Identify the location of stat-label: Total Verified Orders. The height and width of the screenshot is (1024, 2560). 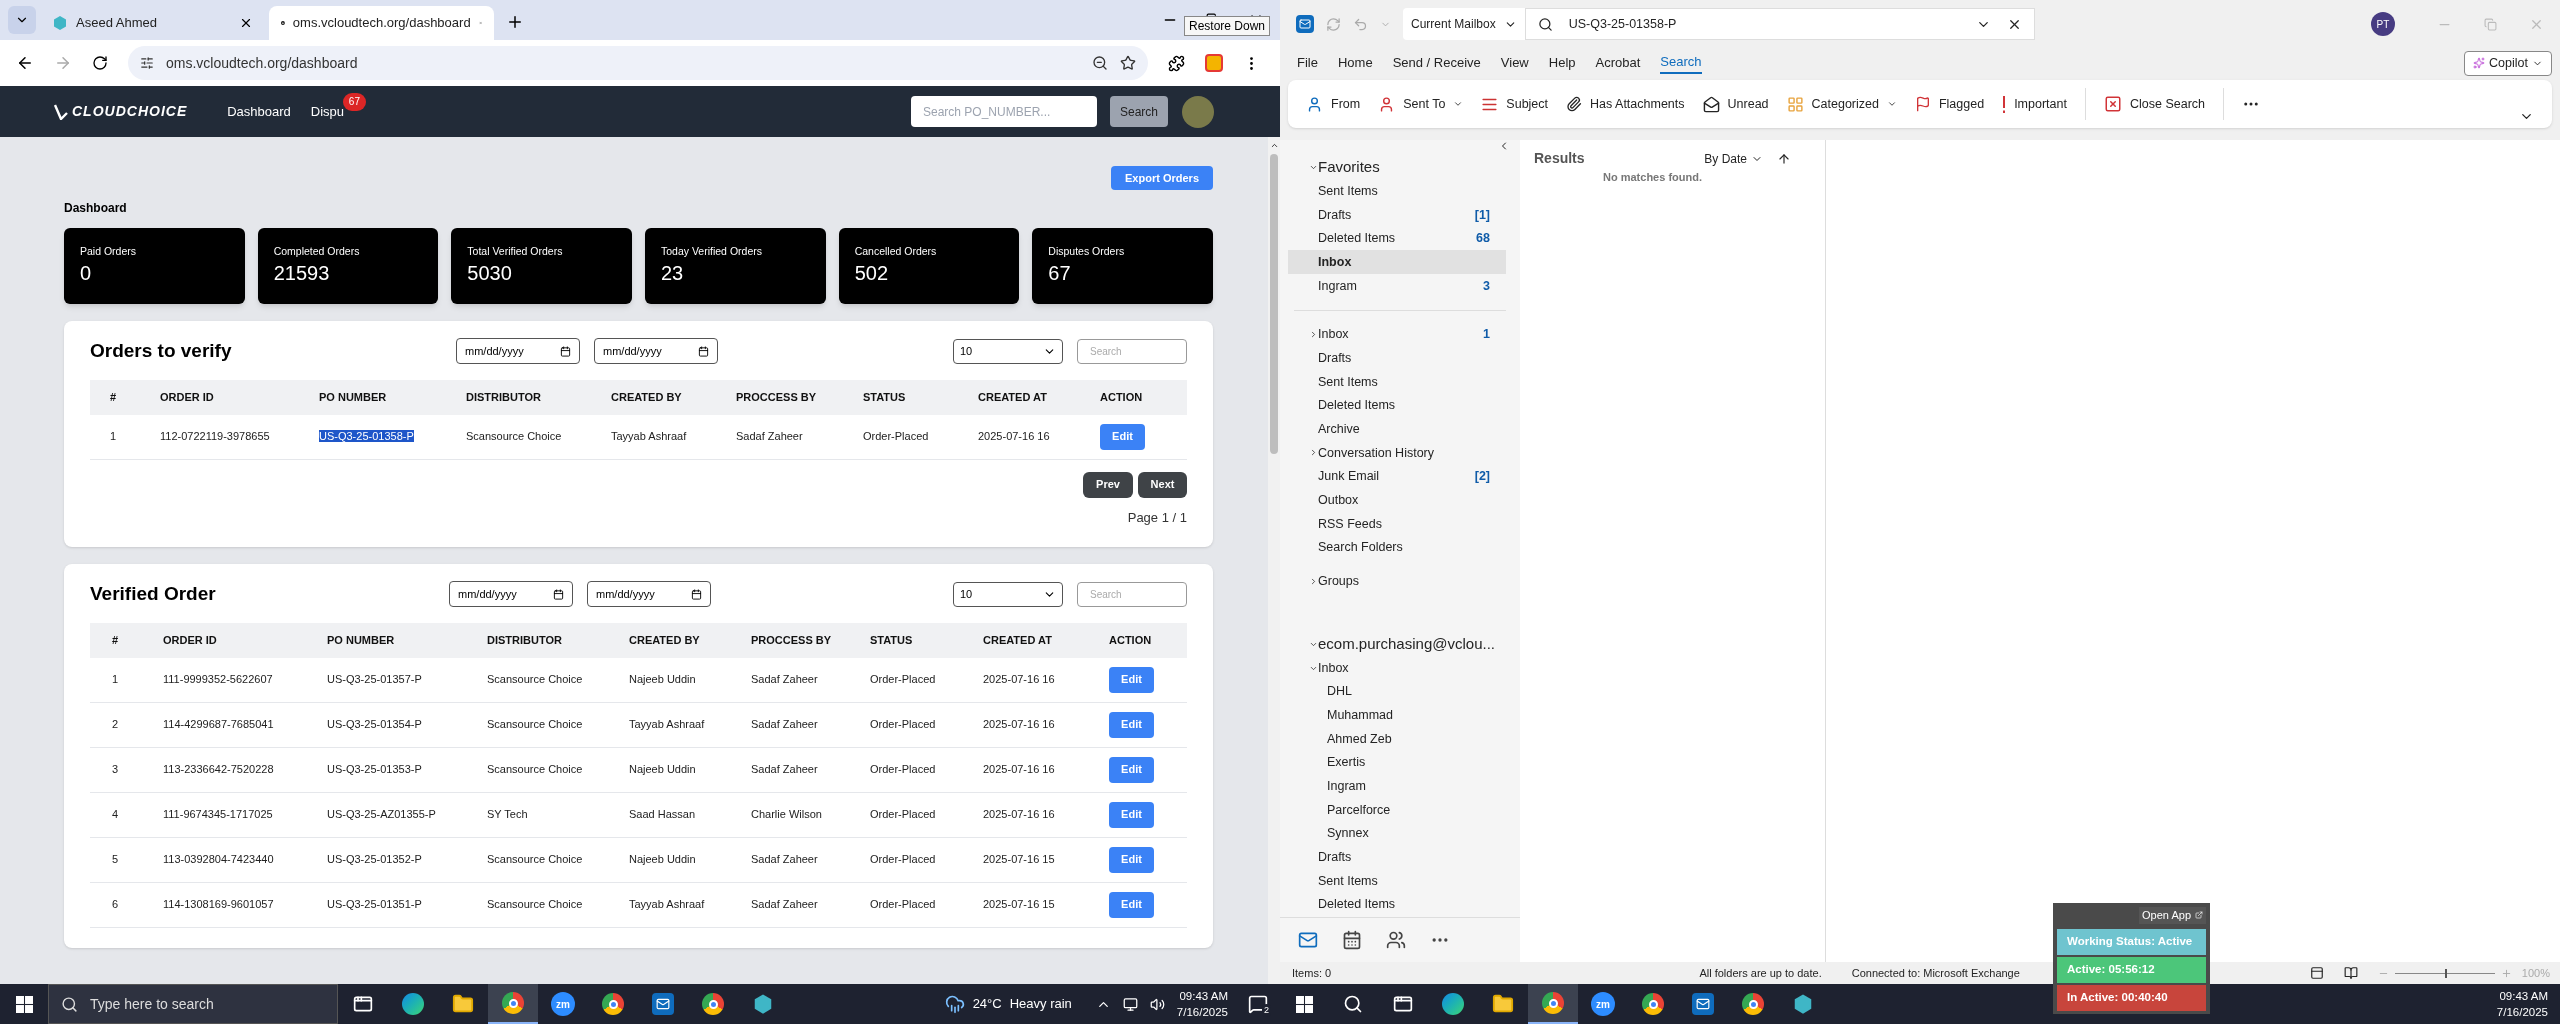
(515, 251).